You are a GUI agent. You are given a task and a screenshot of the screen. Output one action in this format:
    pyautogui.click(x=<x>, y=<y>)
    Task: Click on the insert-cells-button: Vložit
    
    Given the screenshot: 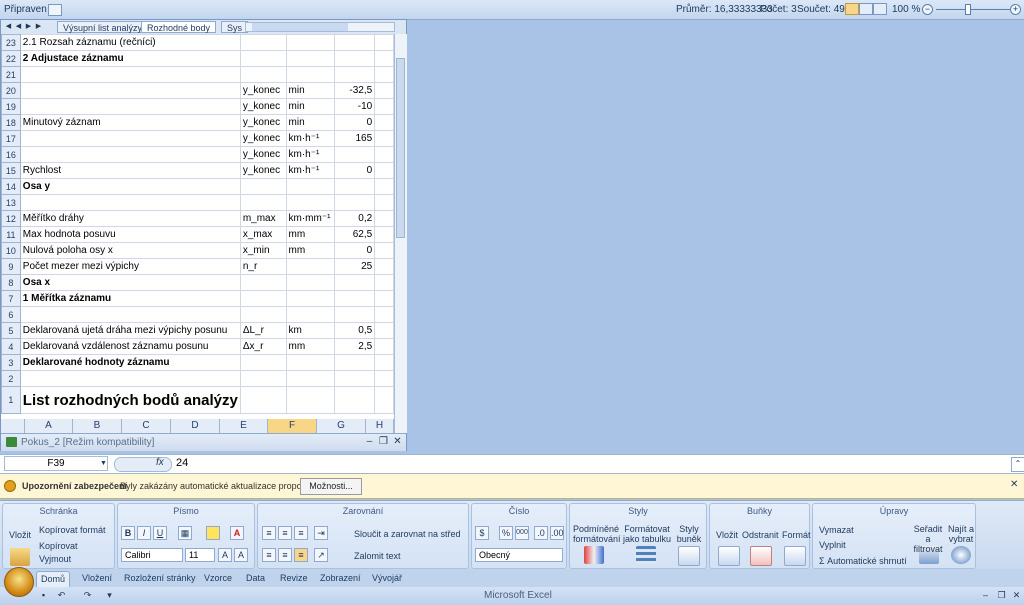 What is the action you would take?
    pyautogui.click(x=727, y=535)
    